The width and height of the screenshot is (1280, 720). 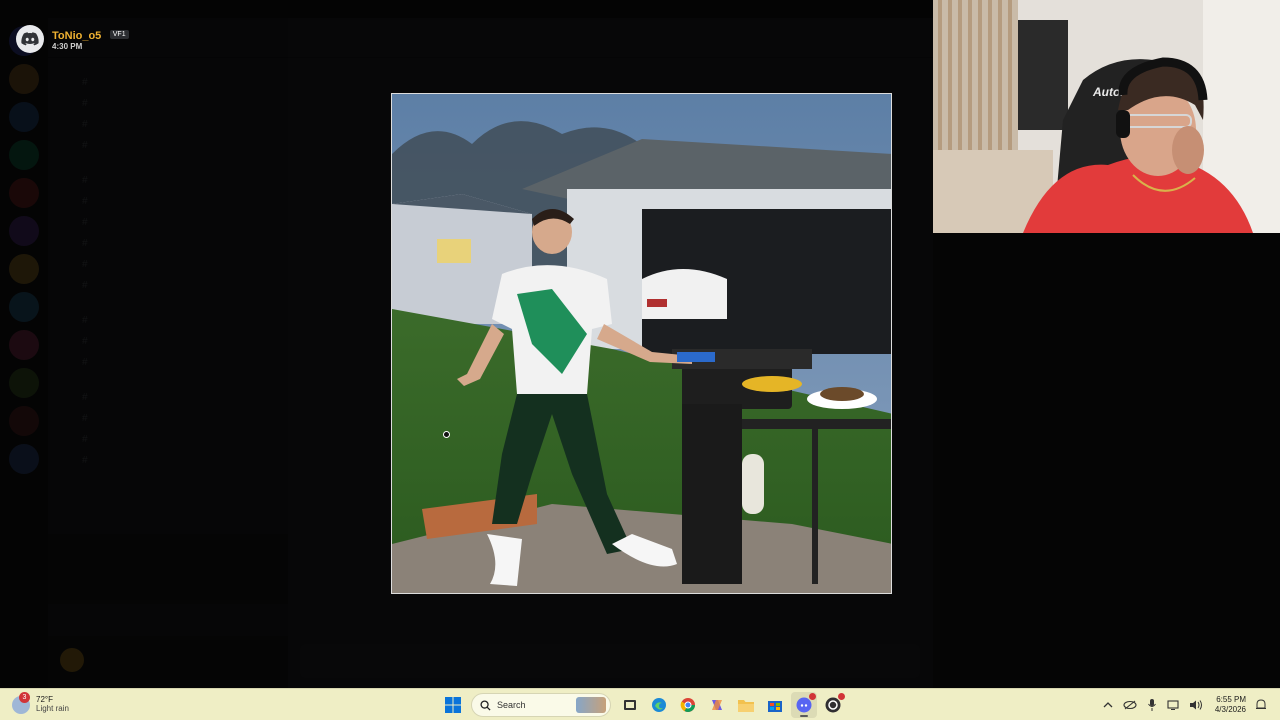 I want to click on taskbar-app-copilot, so click(x=717, y=705).